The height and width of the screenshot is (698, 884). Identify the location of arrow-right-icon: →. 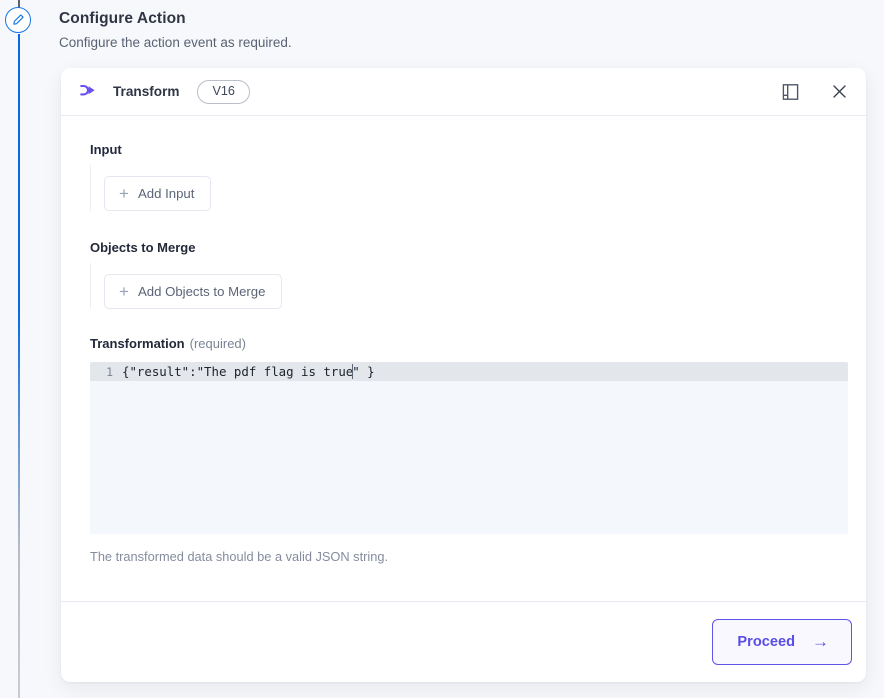
(820, 641).